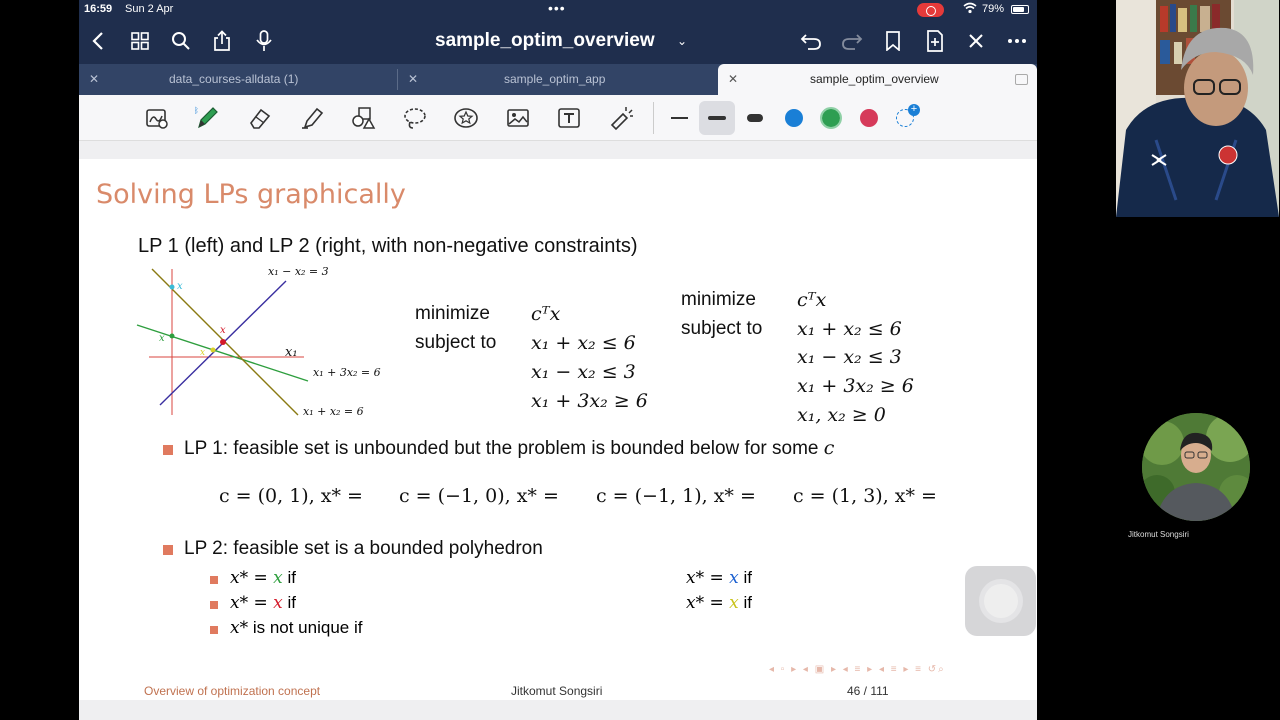 This screenshot has width=1280, height=720. I want to click on sub-var-red: x, so click(278, 603).